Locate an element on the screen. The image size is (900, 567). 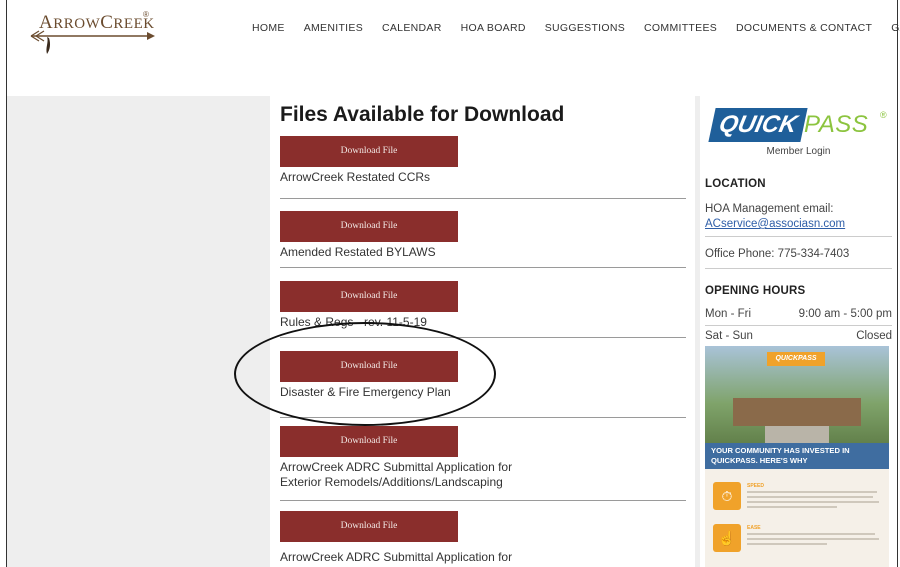
quickpass-registered-mark: ® is located at coordinates (883, 115).